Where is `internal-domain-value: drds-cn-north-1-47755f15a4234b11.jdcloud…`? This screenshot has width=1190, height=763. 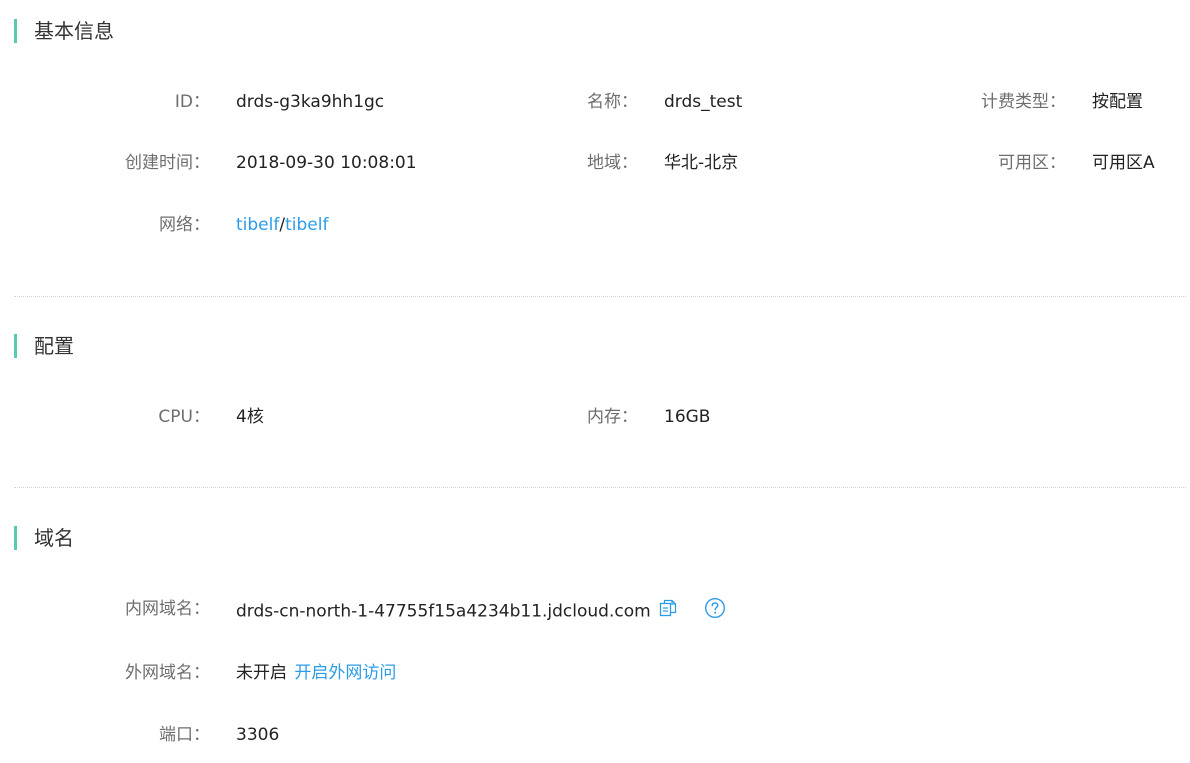
internal-domain-value: drds-cn-north-1-47755f15a4234b11.jdcloud… is located at coordinates (443, 611).